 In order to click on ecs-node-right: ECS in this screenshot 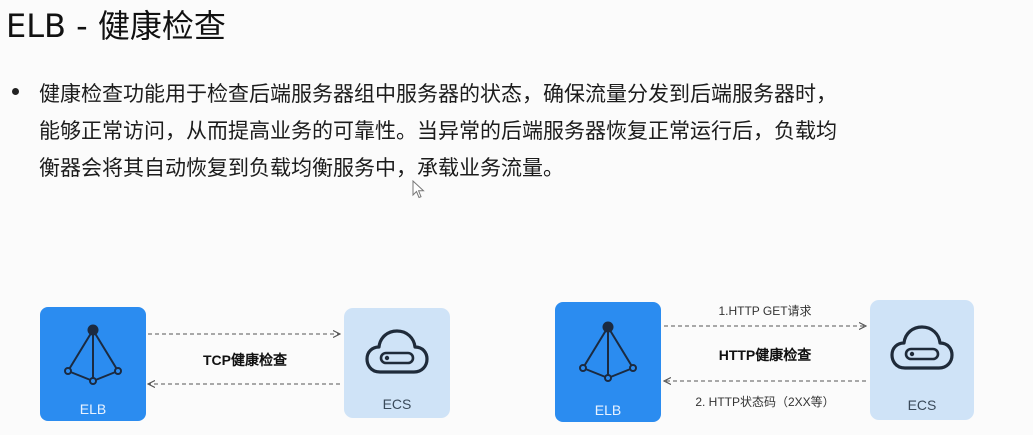, I will do `click(922, 360)`.